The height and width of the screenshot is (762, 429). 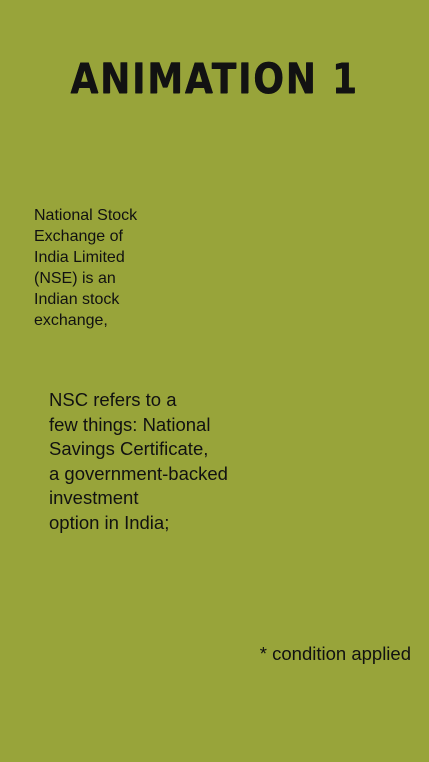 I want to click on page-title: ANIMATION 1, so click(x=214, y=78).